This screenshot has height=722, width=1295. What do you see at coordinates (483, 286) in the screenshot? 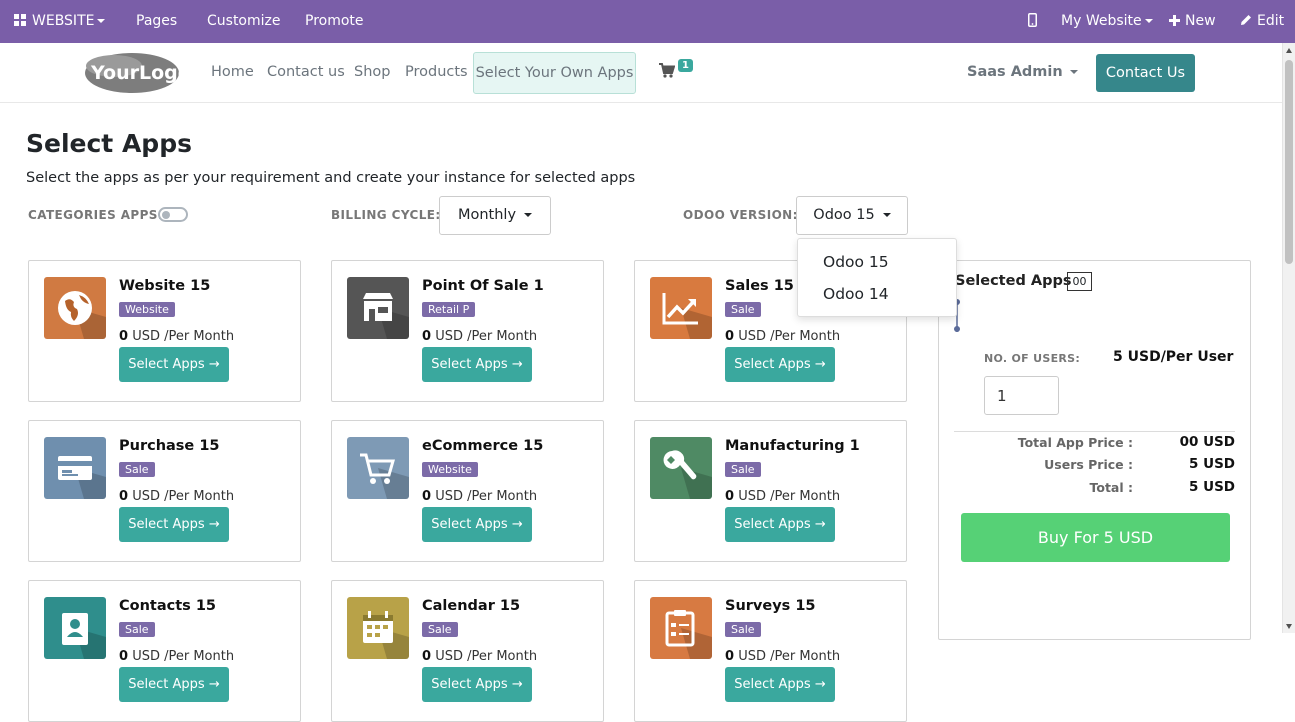
I see `app-name: Point Of Sale 1` at bounding box center [483, 286].